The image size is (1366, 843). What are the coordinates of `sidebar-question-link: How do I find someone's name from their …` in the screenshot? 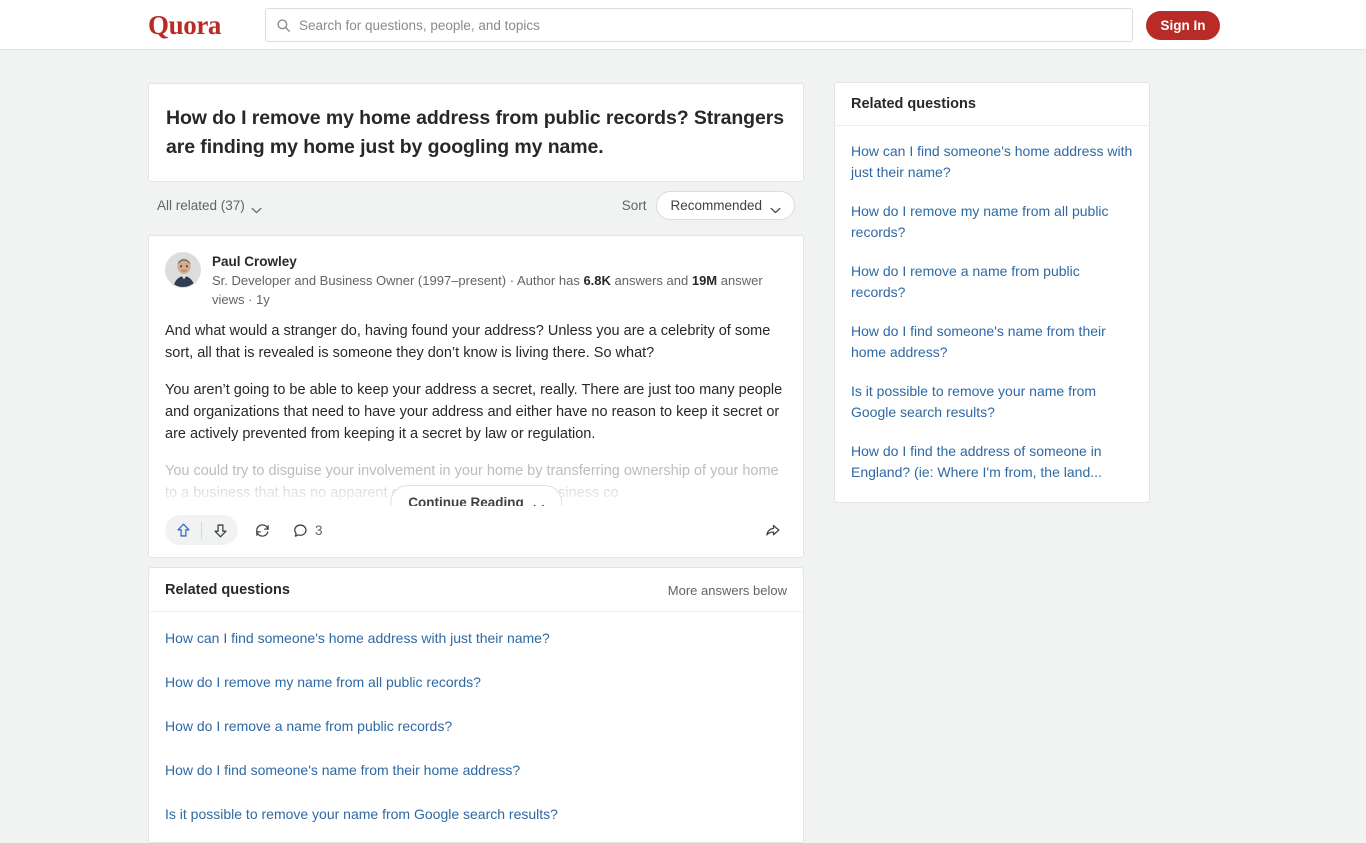 It's located at (992, 342).